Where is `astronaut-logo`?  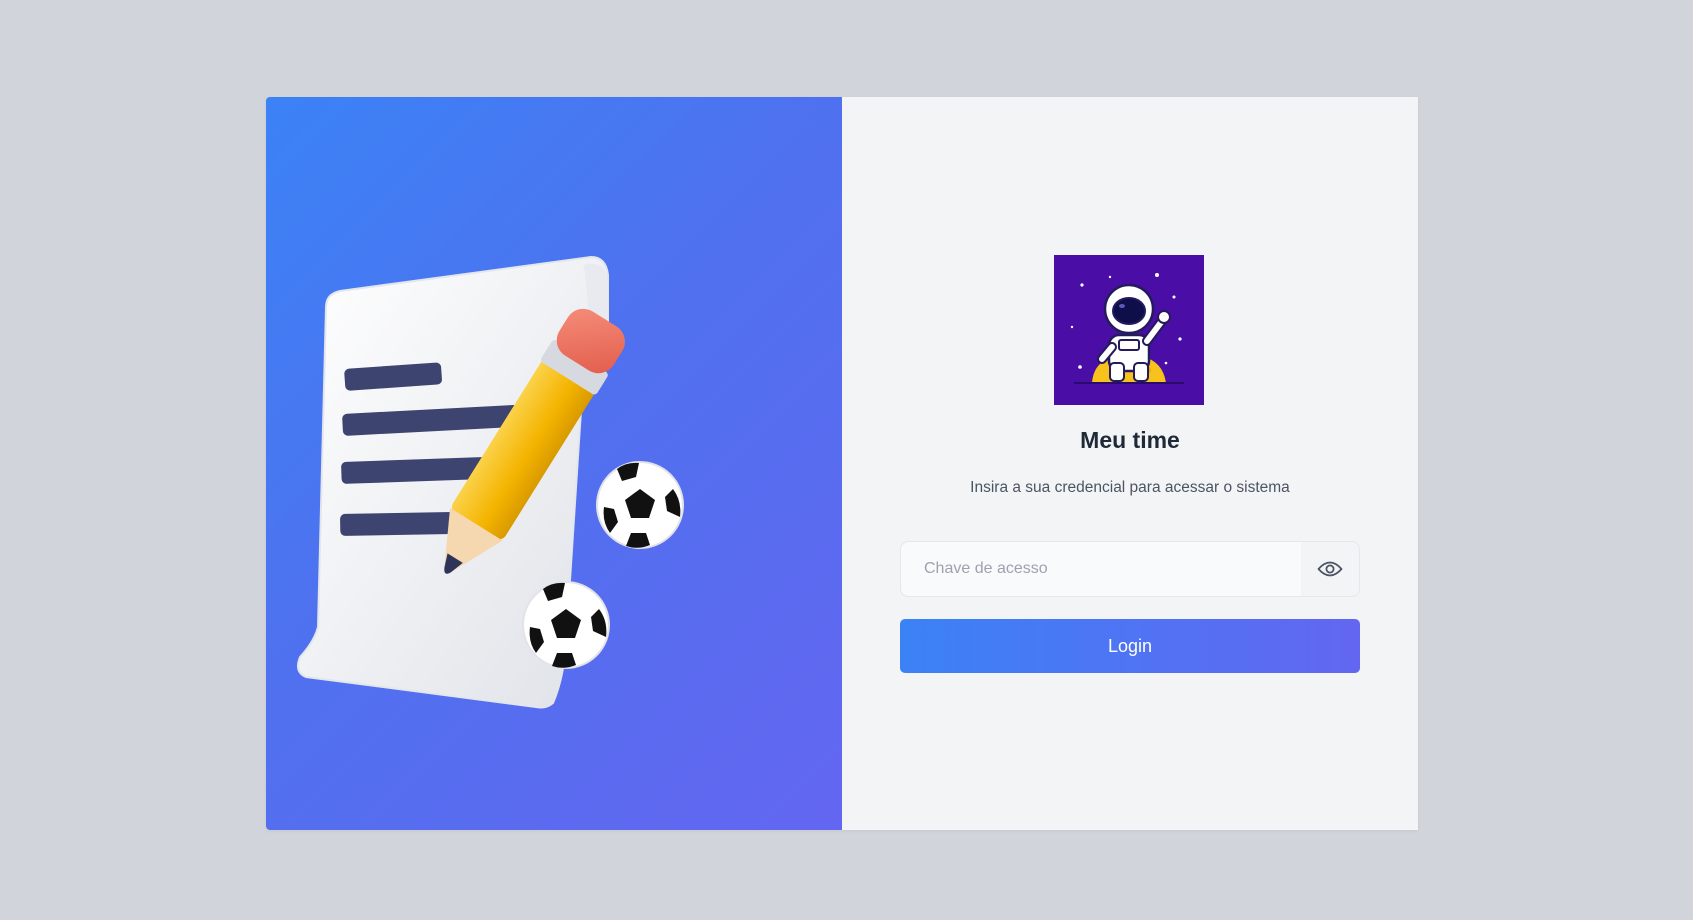 astronaut-logo is located at coordinates (1129, 330).